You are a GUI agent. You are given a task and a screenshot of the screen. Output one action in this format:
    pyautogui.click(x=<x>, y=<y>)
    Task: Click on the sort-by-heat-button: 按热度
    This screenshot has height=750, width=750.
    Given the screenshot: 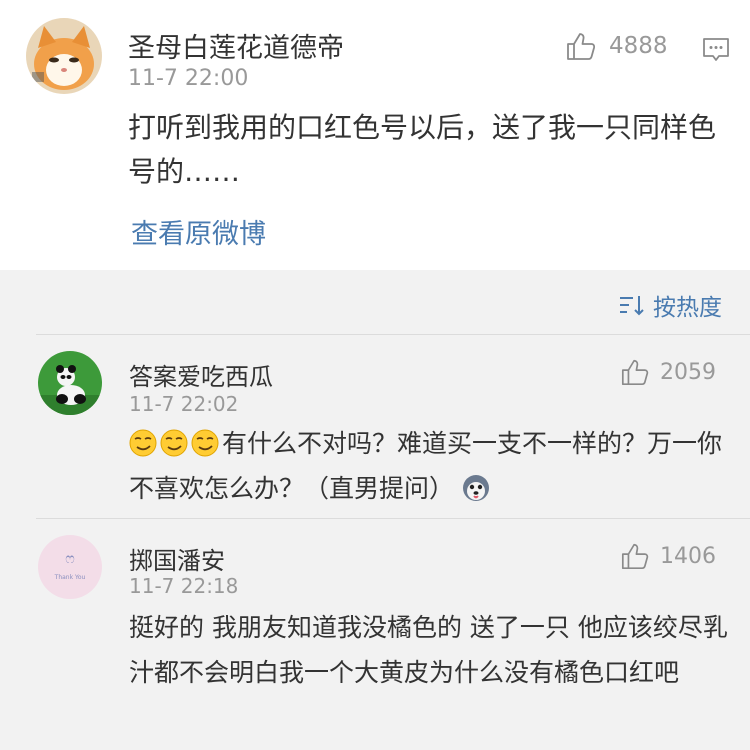 What is the action you would take?
    pyautogui.click(x=670, y=305)
    